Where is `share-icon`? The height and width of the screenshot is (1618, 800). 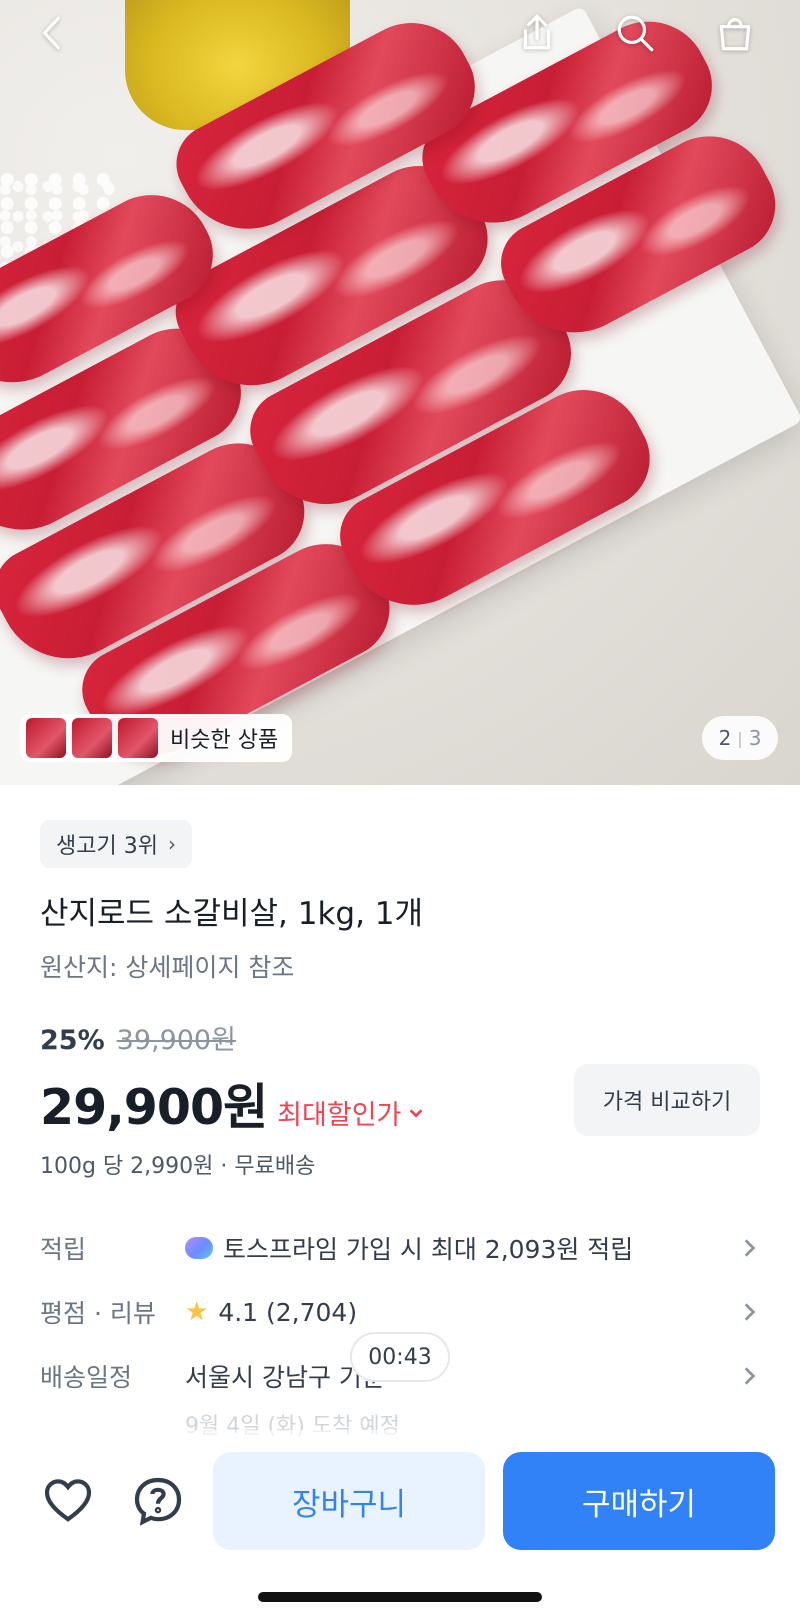
share-icon is located at coordinates (537, 32).